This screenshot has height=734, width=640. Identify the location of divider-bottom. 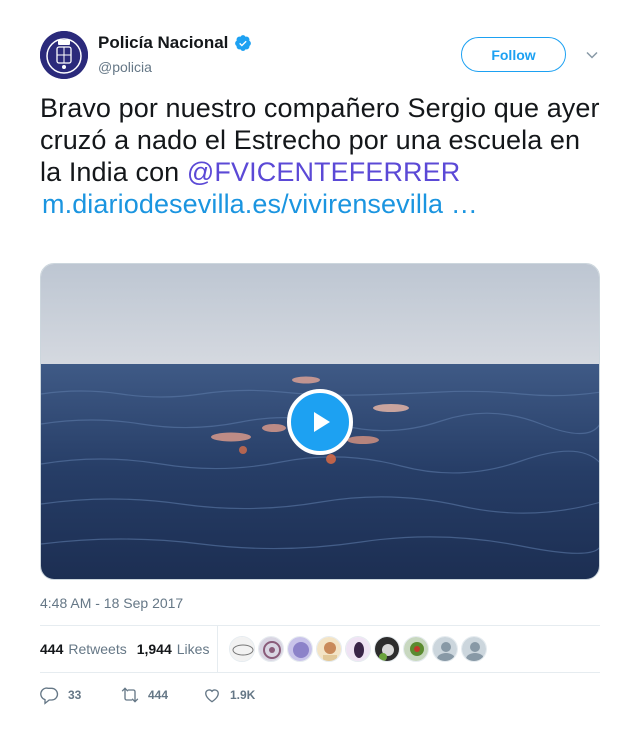
(320, 672).